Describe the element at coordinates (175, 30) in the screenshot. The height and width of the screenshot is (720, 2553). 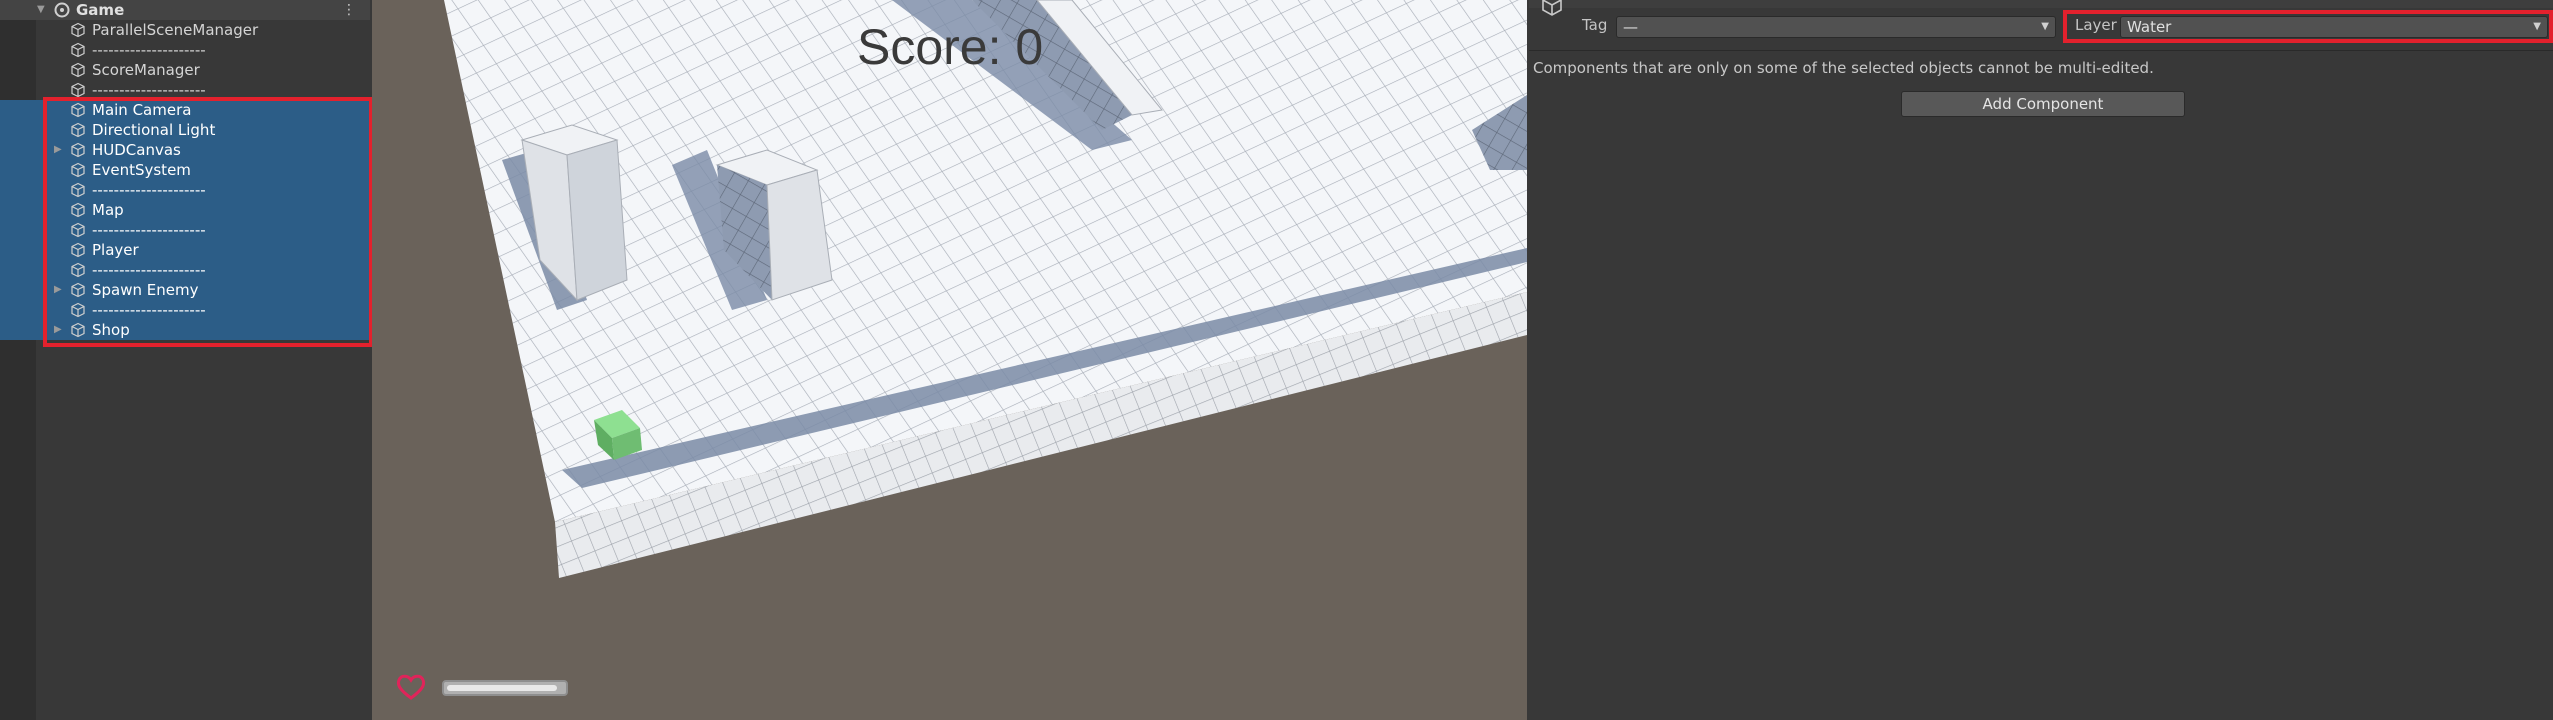
I see `hierarchy-item-label: ParallelSceneManager` at that location.